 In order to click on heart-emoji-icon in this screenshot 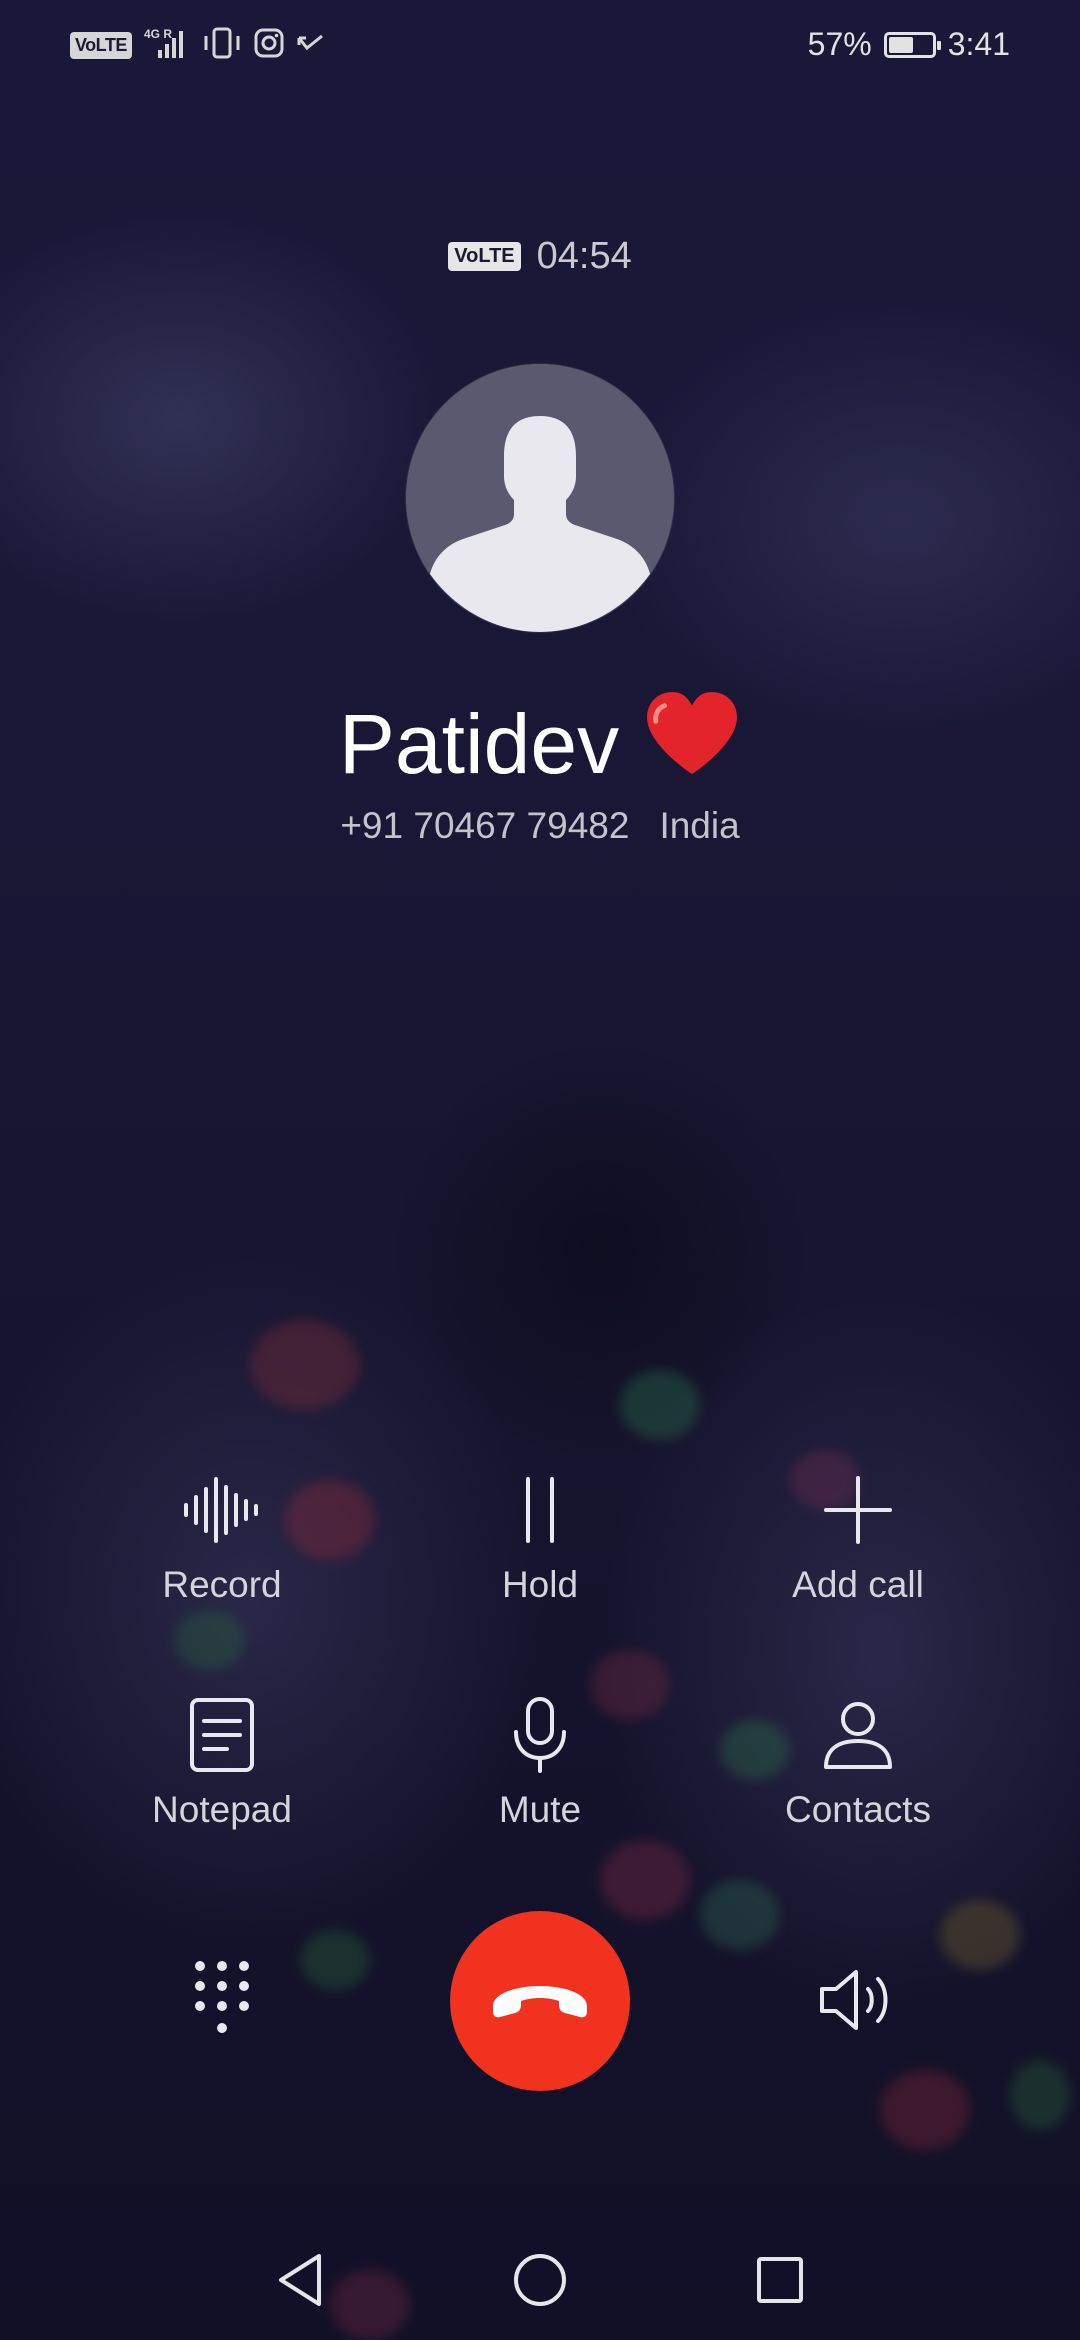, I will do `click(692, 744)`.